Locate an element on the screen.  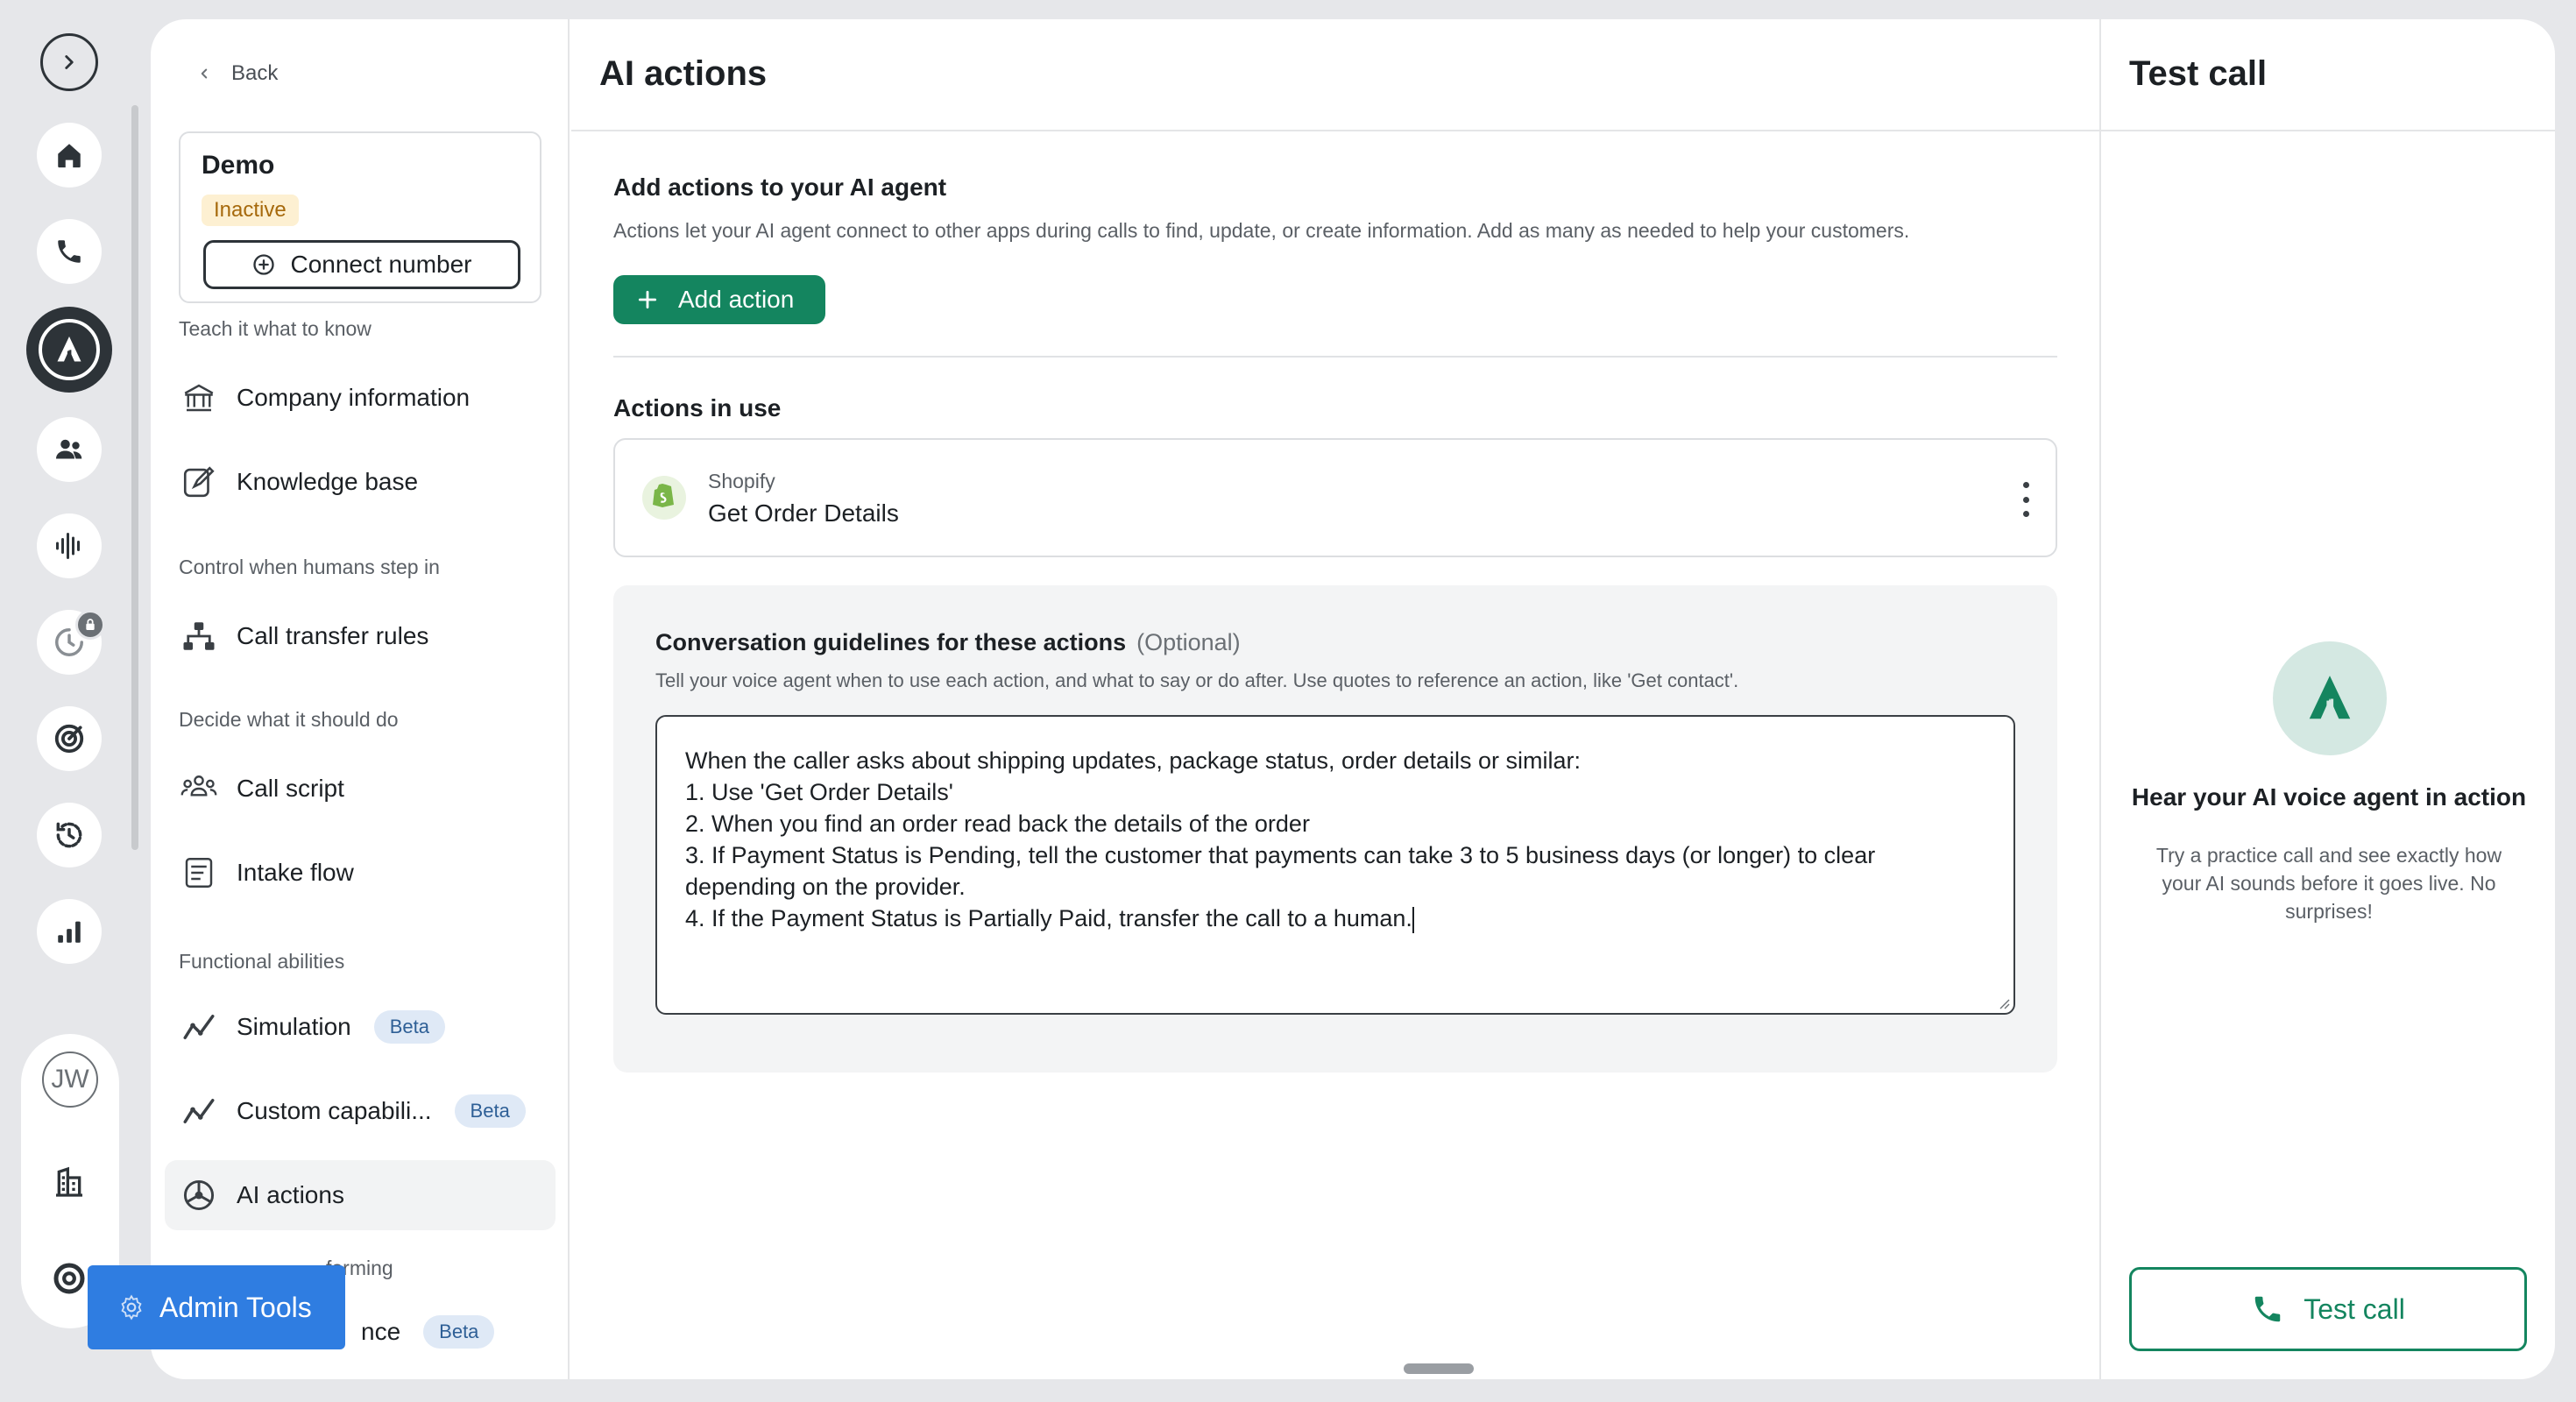
connect-number-button: Connect number is located at coordinates (361, 264).